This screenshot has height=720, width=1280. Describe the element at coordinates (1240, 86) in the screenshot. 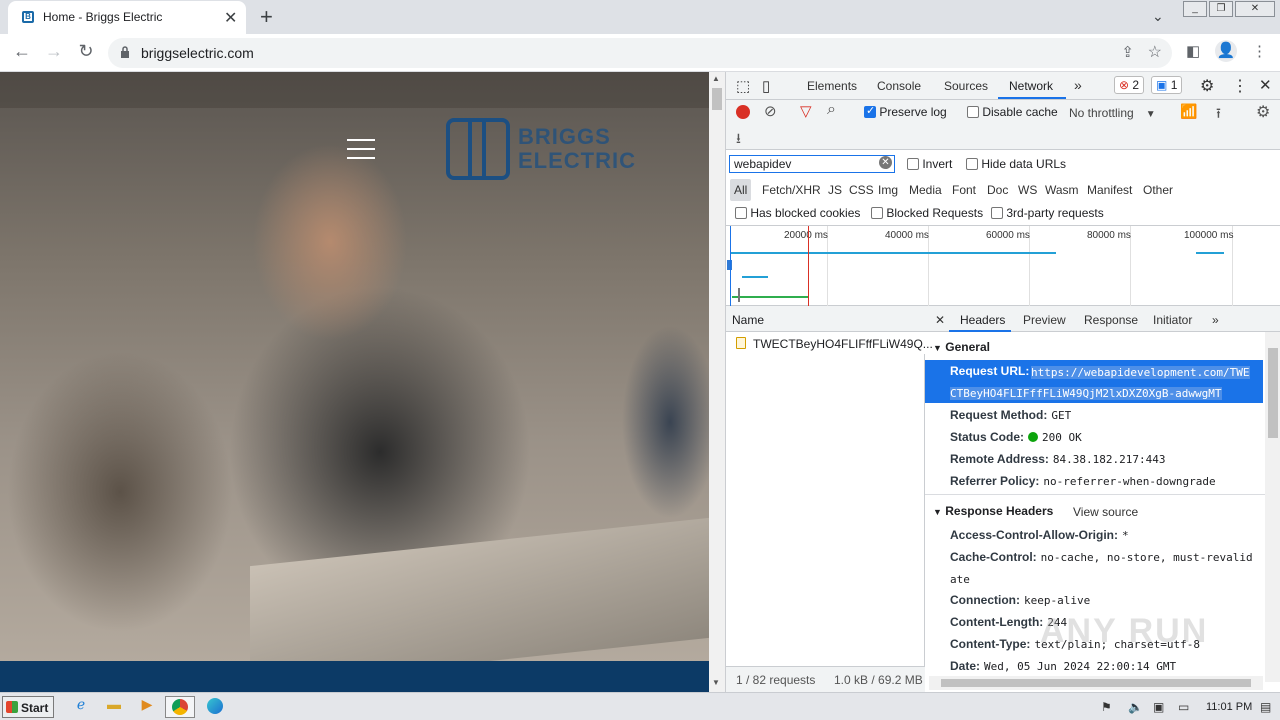

I see `devtools-menu-icon: ⋮` at that location.